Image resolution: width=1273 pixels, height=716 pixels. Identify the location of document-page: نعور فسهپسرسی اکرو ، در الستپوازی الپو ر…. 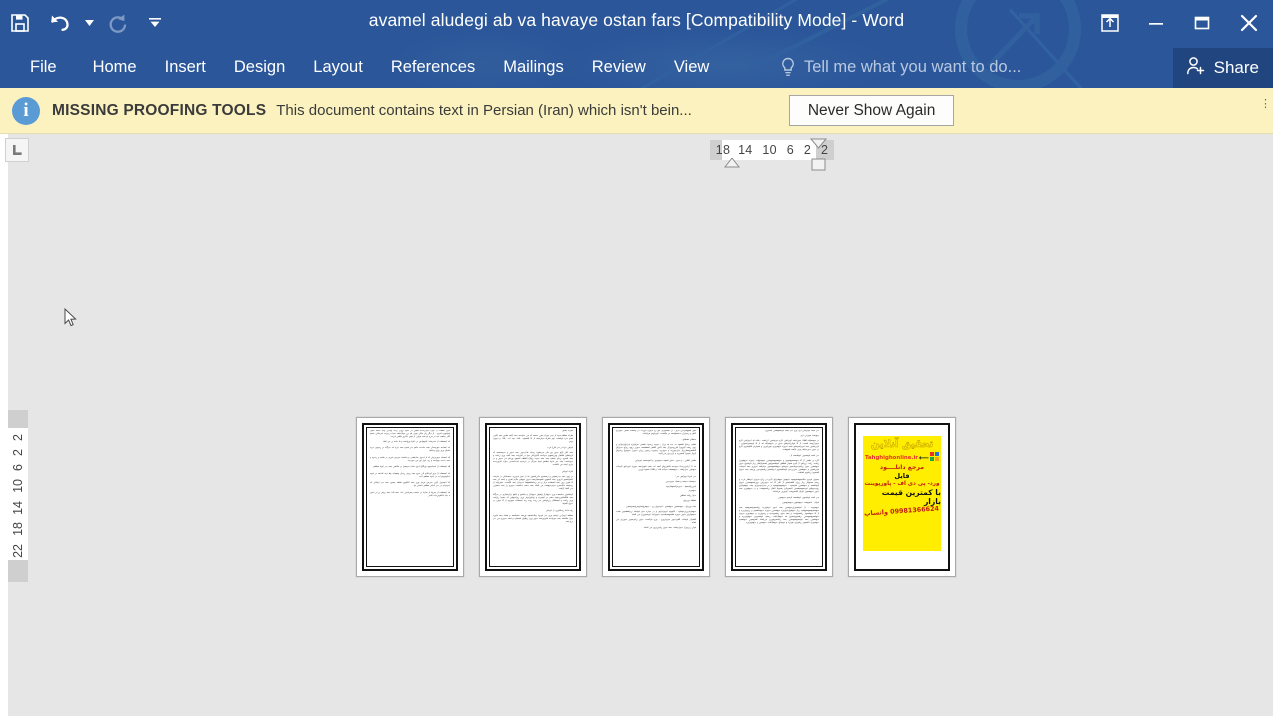
(656, 497).